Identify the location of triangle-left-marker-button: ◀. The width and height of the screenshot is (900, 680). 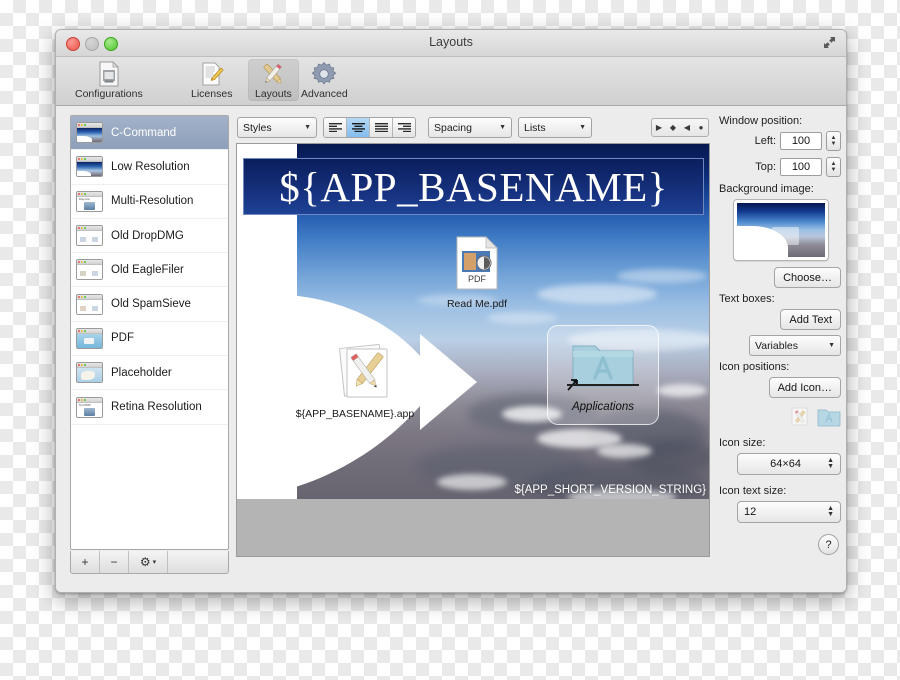
(687, 127).